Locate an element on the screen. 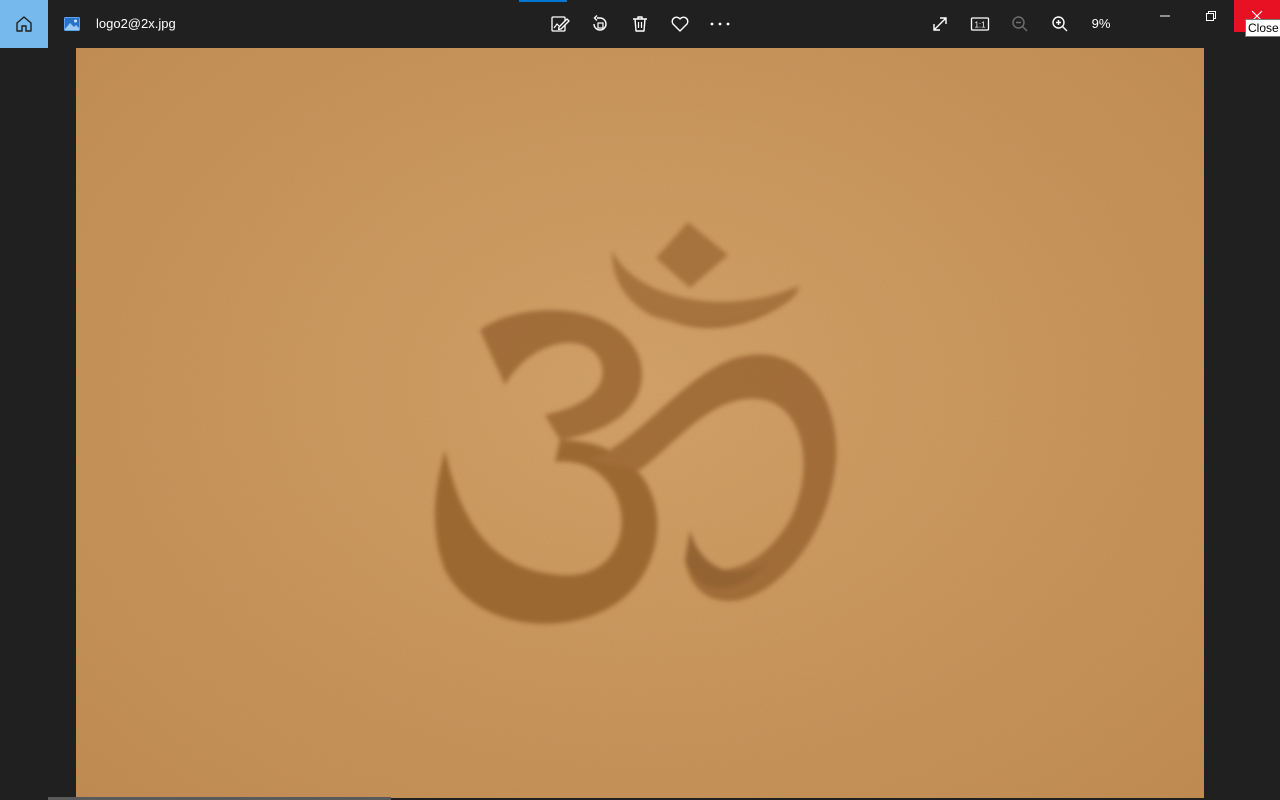  delete-icon is located at coordinates (640, 24).